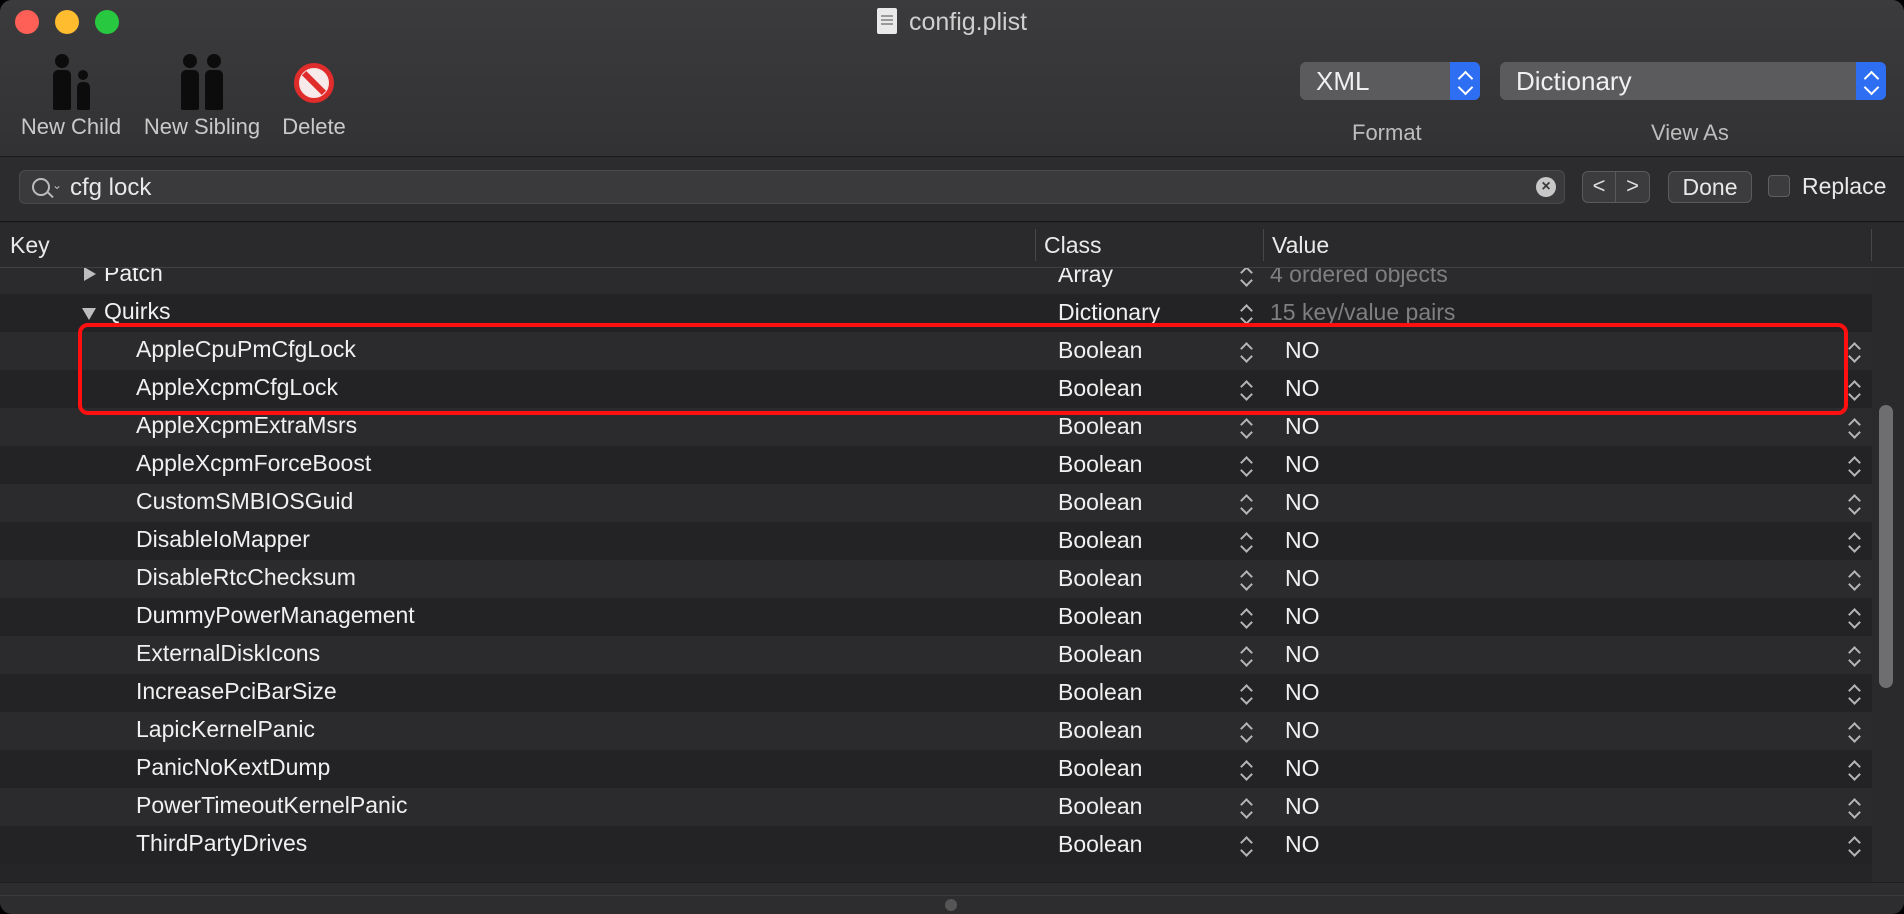  I want to click on find-previous-button: <, so click(1599, 187).